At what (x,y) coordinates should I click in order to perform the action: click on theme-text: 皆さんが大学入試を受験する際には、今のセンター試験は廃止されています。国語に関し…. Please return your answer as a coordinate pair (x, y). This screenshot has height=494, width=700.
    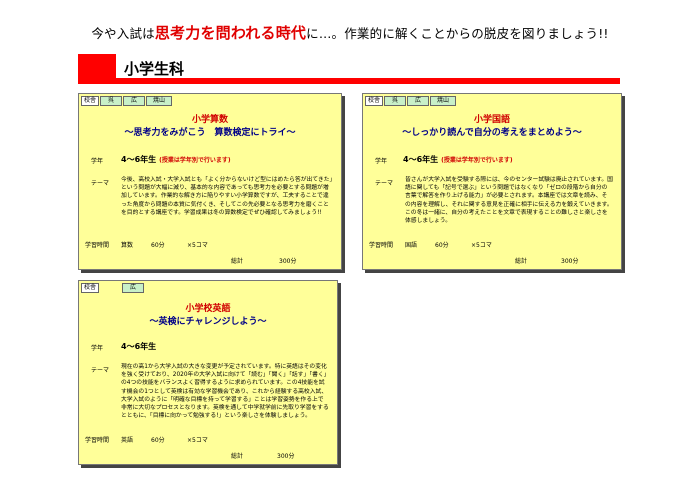
    Looking at the image, I should click on (509, 201).